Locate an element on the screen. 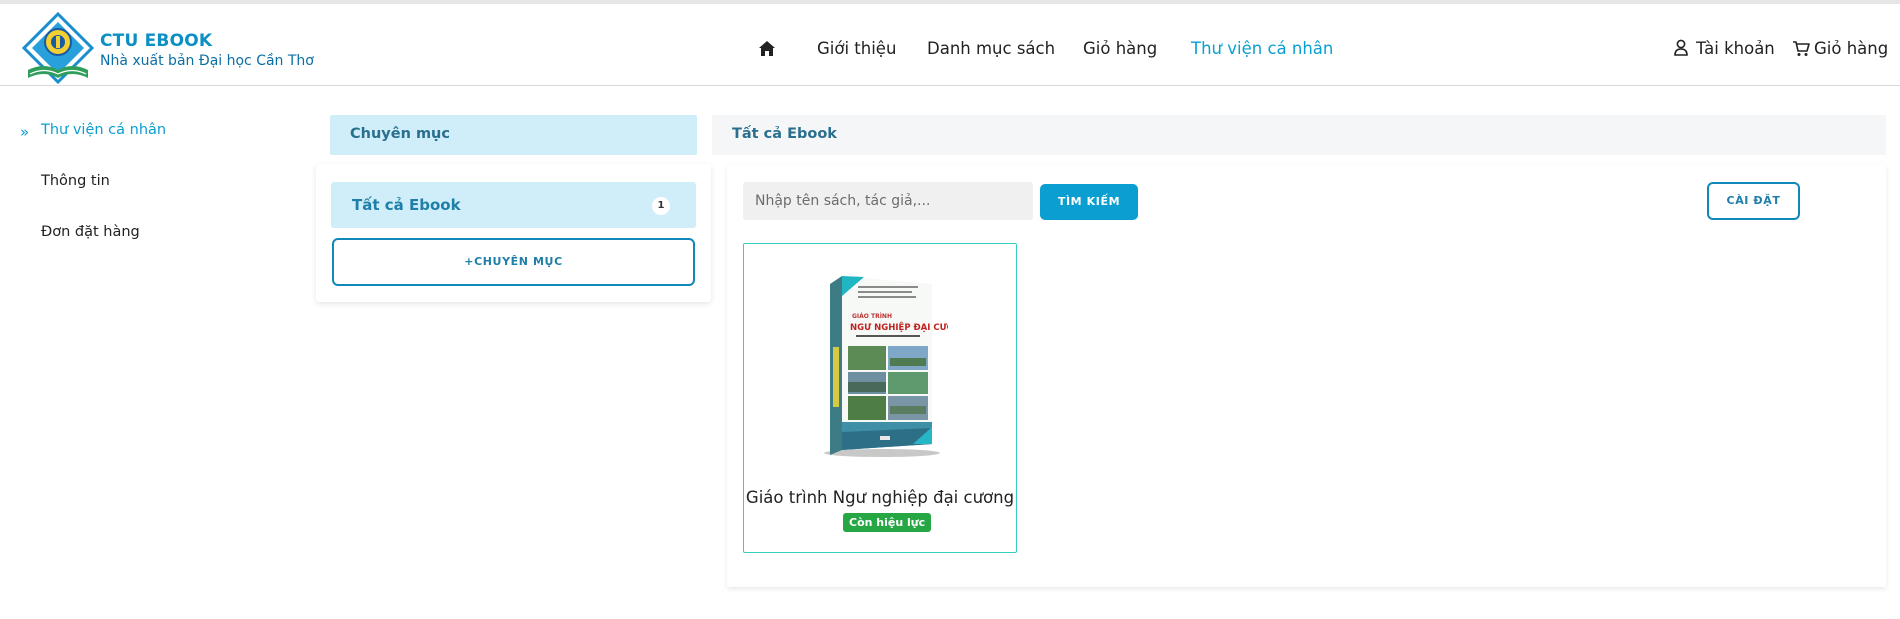  account-link: Tài khoản is located at coordinates (1735, 48).